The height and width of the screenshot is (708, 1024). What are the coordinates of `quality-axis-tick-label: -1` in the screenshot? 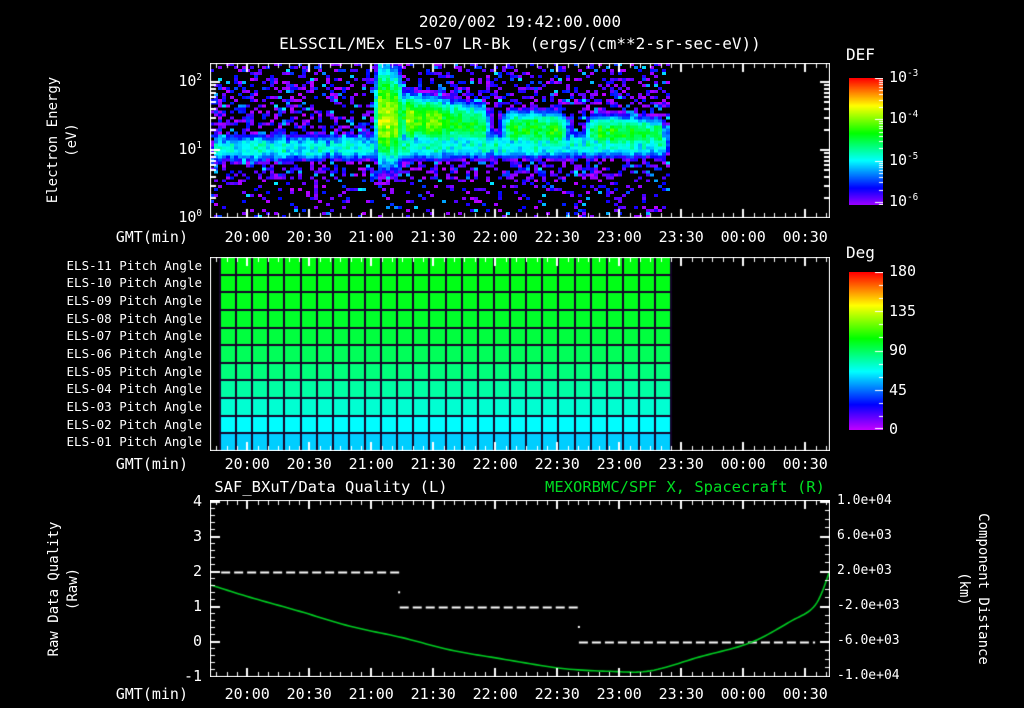 It's located at (192, 676).